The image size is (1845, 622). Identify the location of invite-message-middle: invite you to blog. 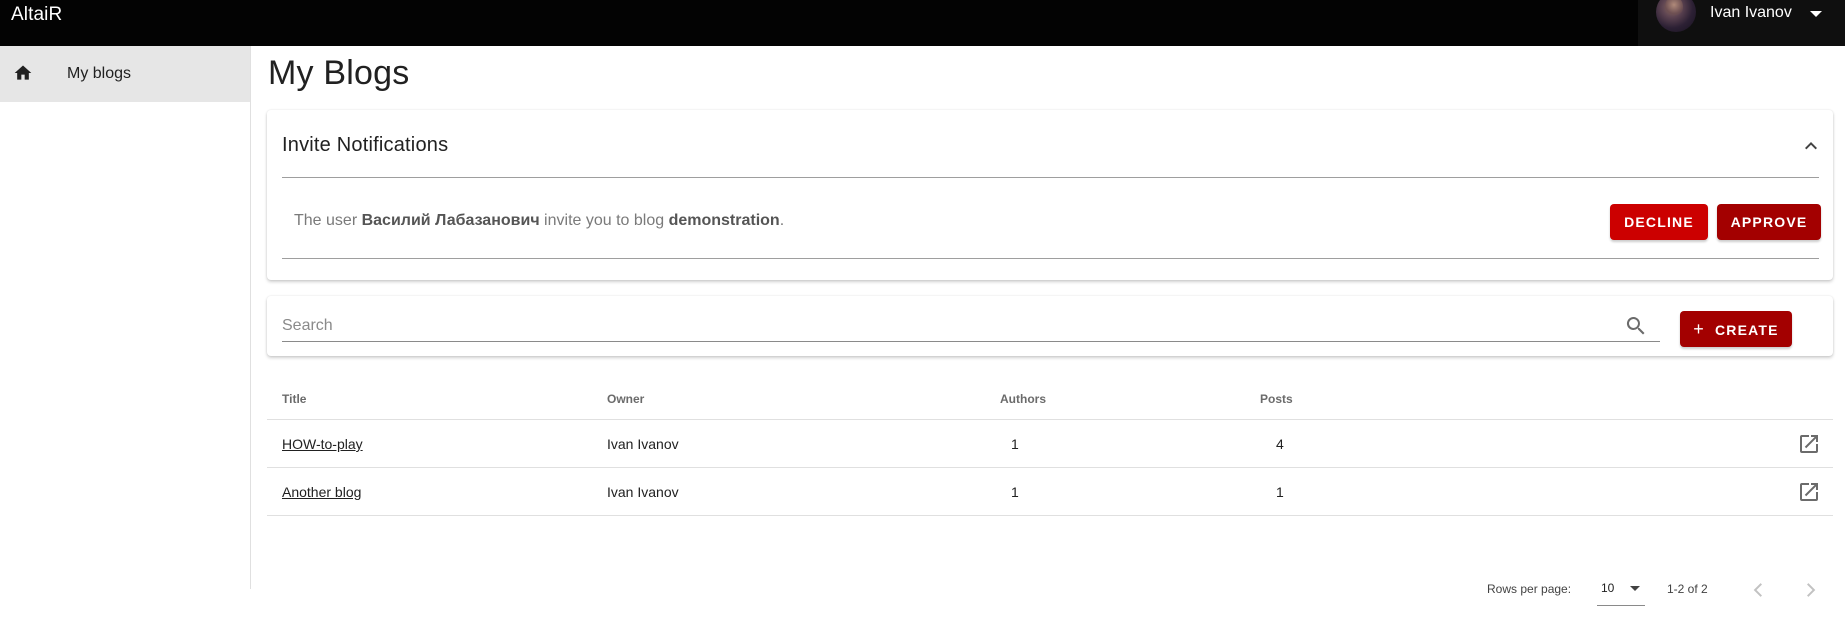
(604, 220).